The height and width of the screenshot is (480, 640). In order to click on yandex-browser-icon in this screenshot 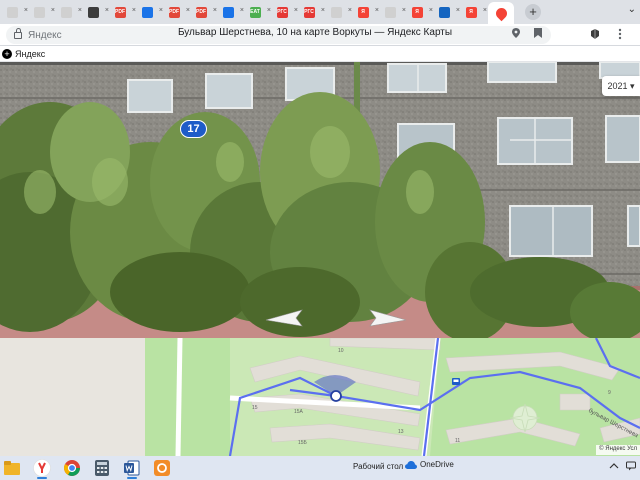, I will do `click(42, 468)`.